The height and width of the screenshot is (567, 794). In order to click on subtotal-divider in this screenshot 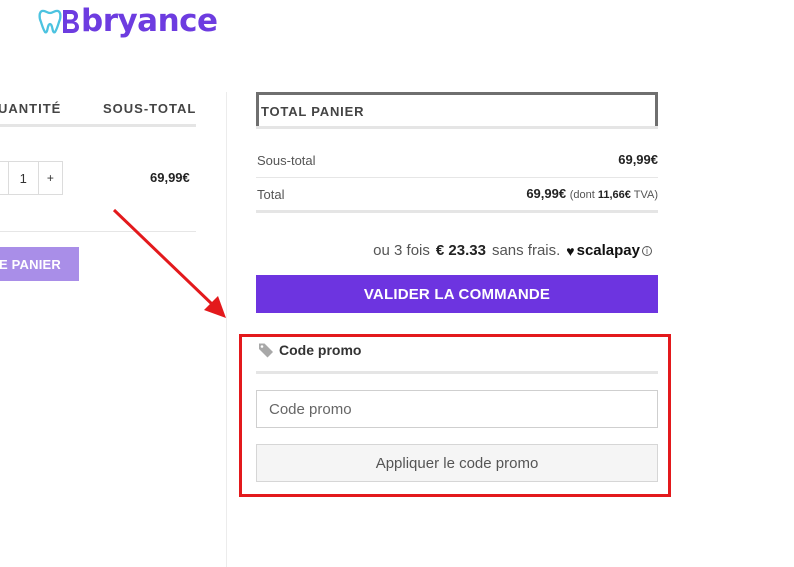, I will do `click(457, 177)`.